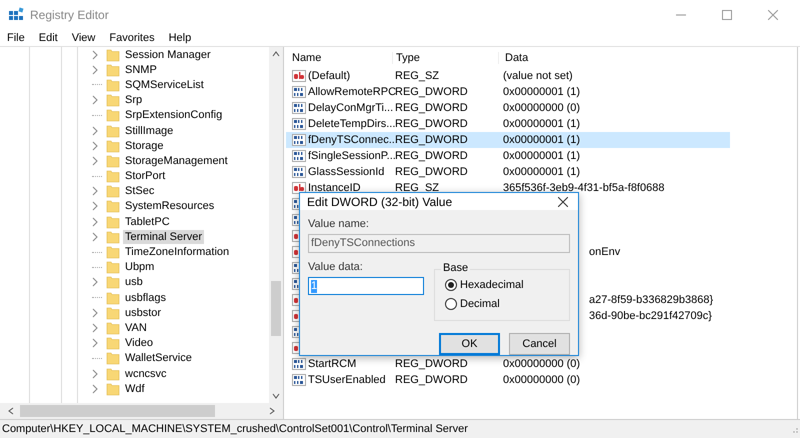 The height and width of the screenshot is (438, 800). Describe the element at coordinates (583, 188) in the screenshot. I see `value-data: 365f536f-3eb9-4f31-bf5a-f8f0688` at that location.